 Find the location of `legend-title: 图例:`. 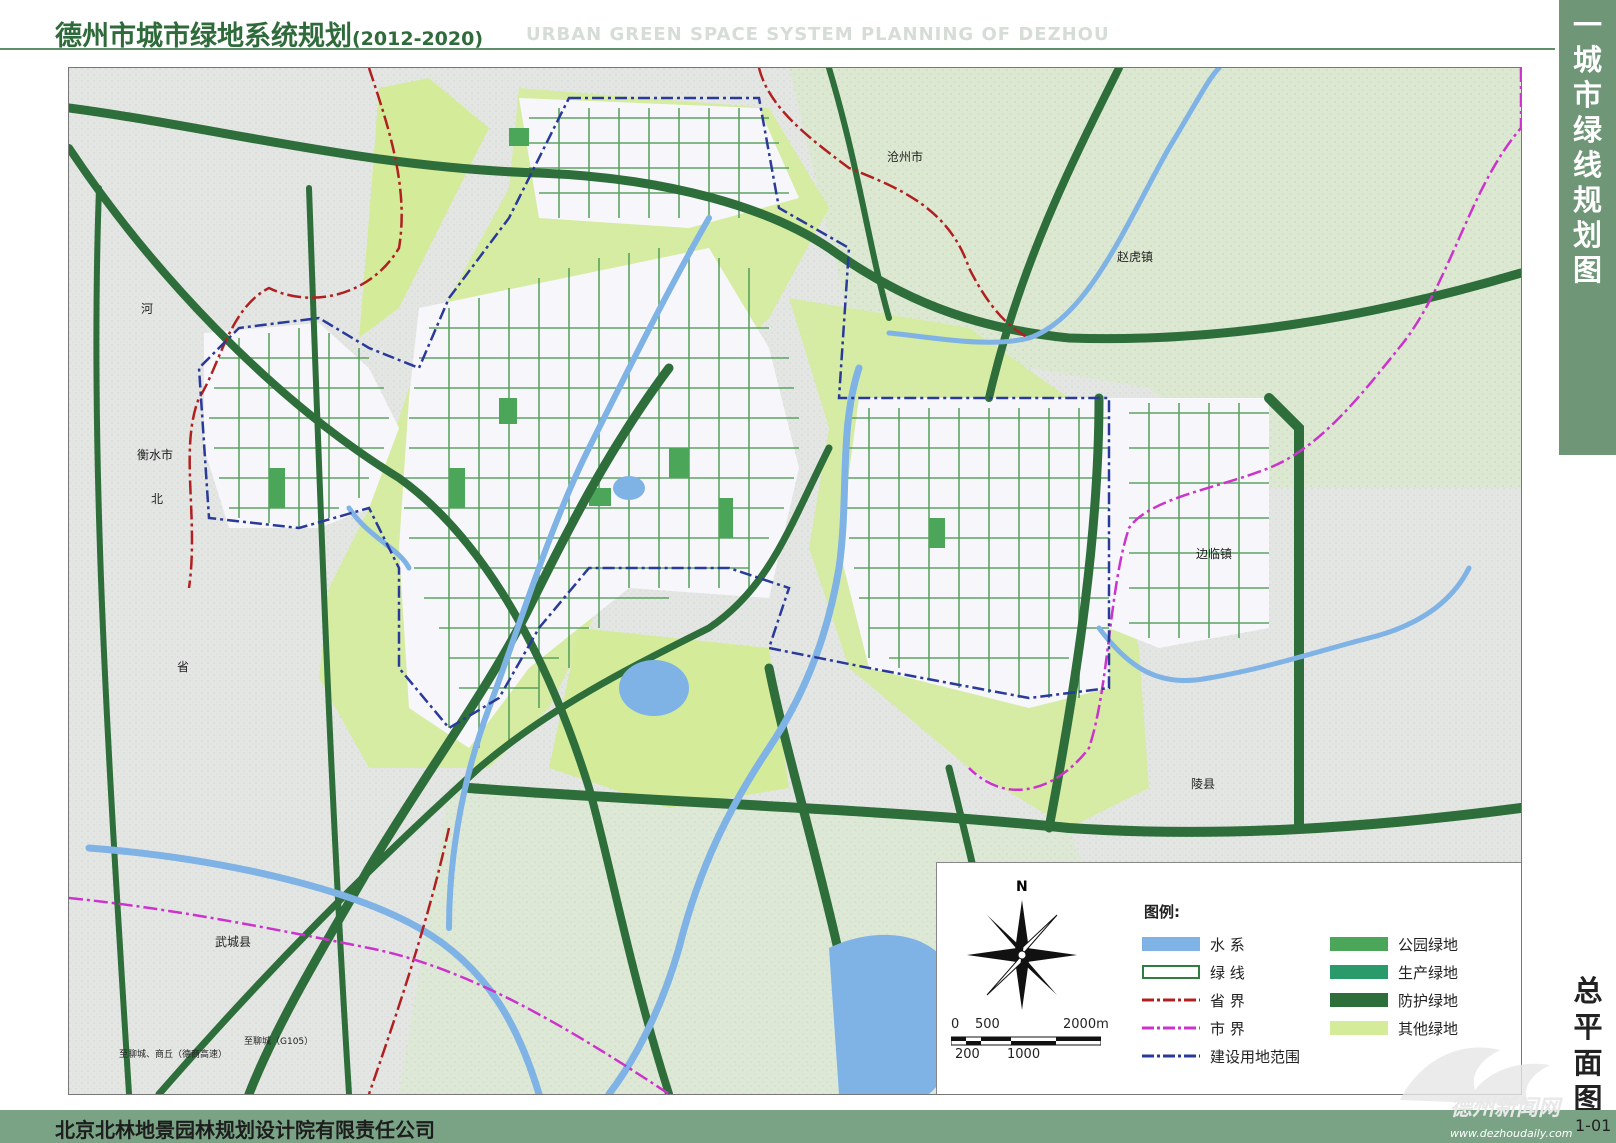

legend-title: 图例: is located at coordinates (1162, 912).